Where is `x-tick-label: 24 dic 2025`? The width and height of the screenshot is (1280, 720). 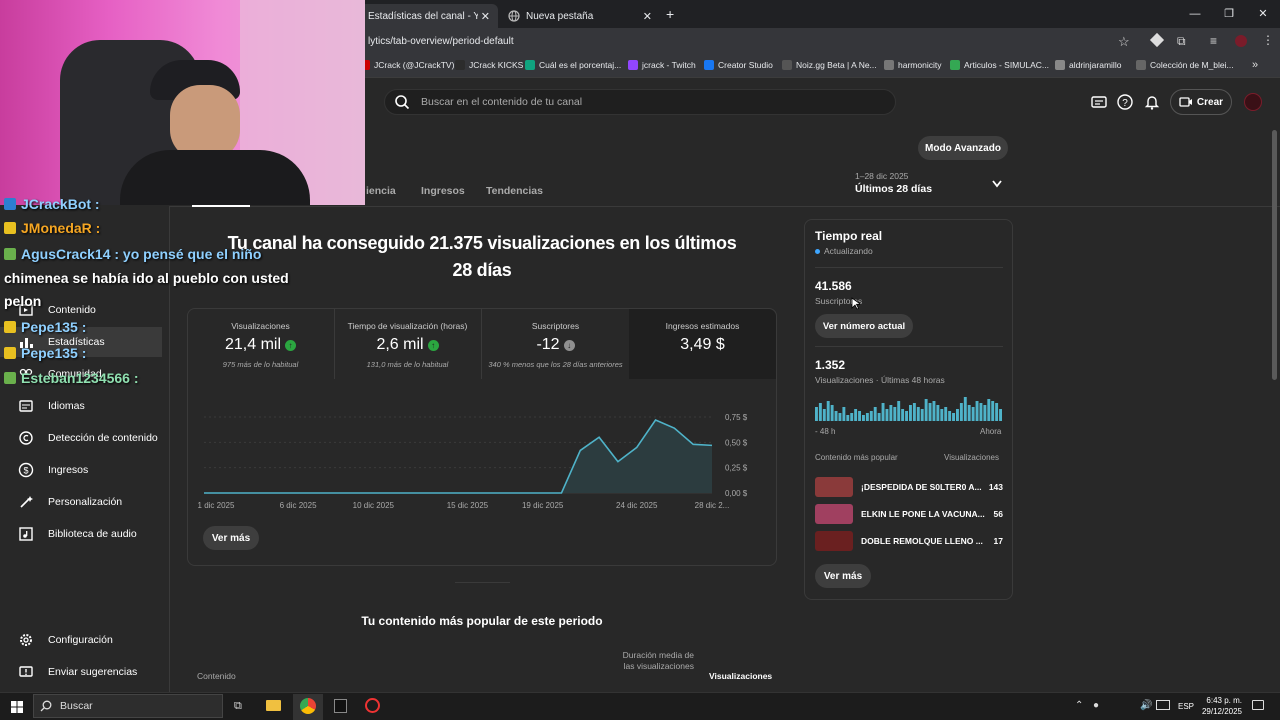 x-tick-label: 24 dic 2025 is located at coordinates (637, 505).